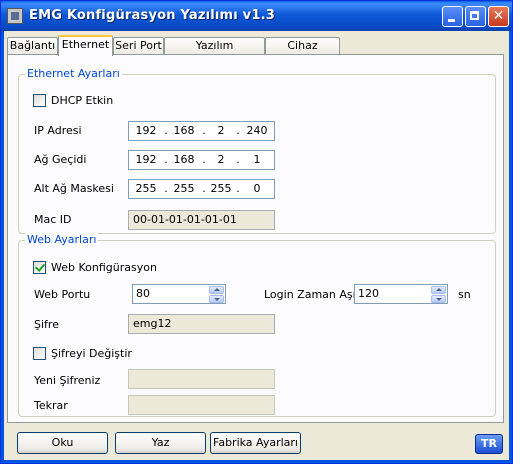  Describe the element at coordinates (438, 290) in the screenshot. I see `login-timeout-up-arrow-icon` at that location.